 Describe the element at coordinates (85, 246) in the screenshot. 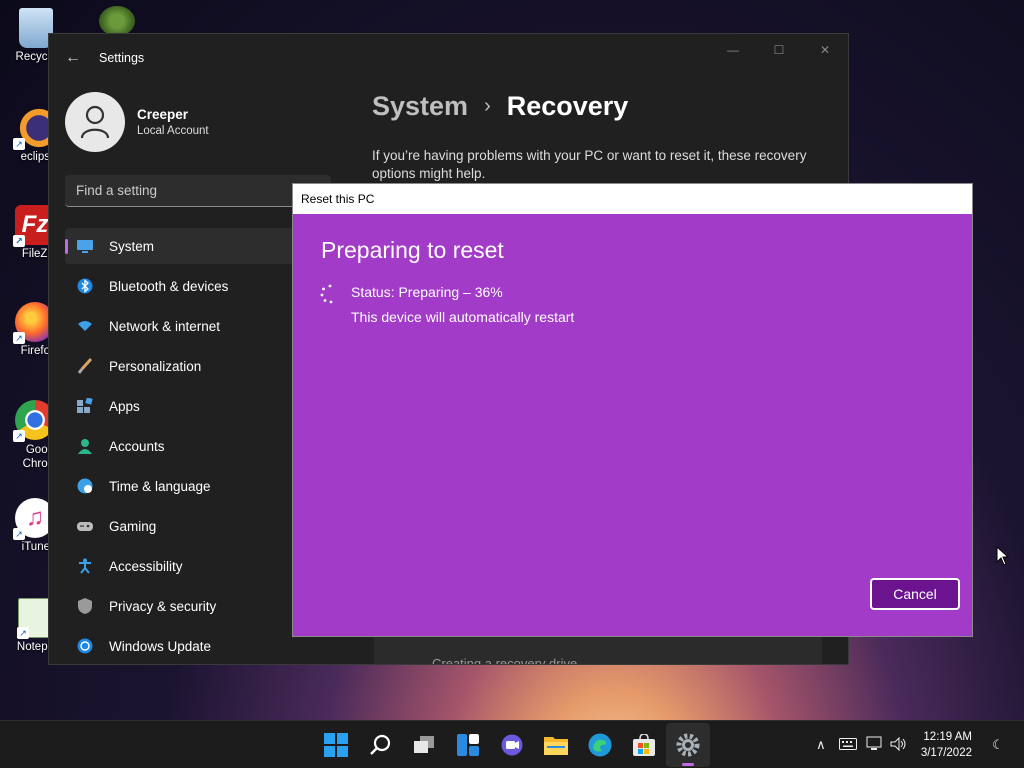

I see `monitor-icon` at that location.